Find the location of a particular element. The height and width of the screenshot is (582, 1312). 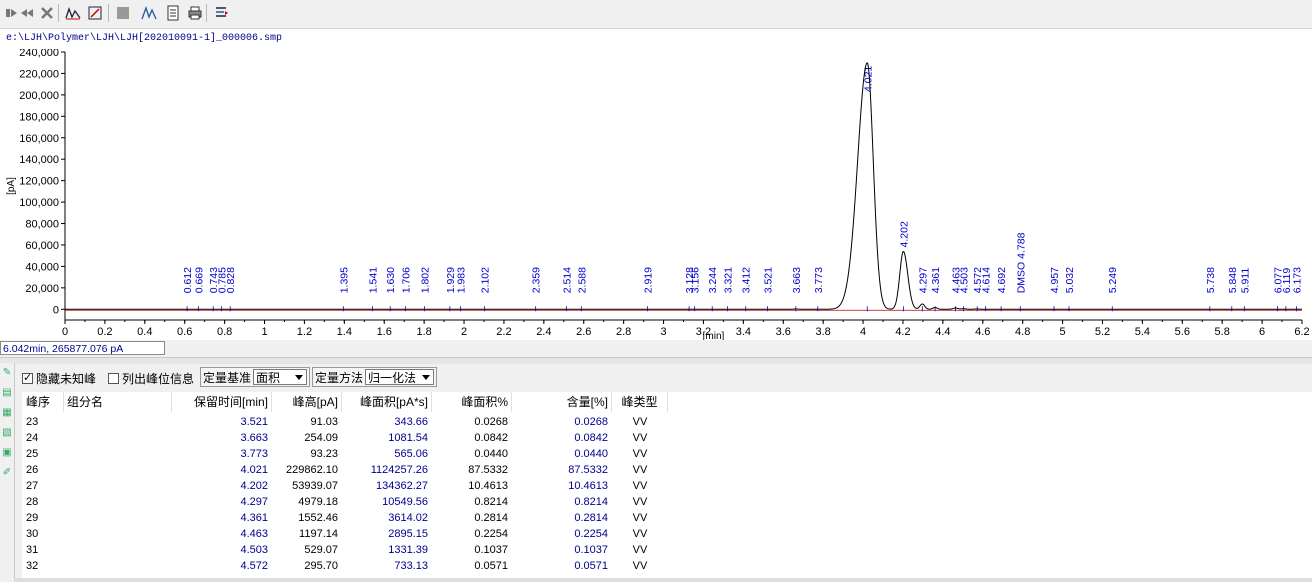

col-area: 峰面积[pA*s] is located at coordinates (387, 402).